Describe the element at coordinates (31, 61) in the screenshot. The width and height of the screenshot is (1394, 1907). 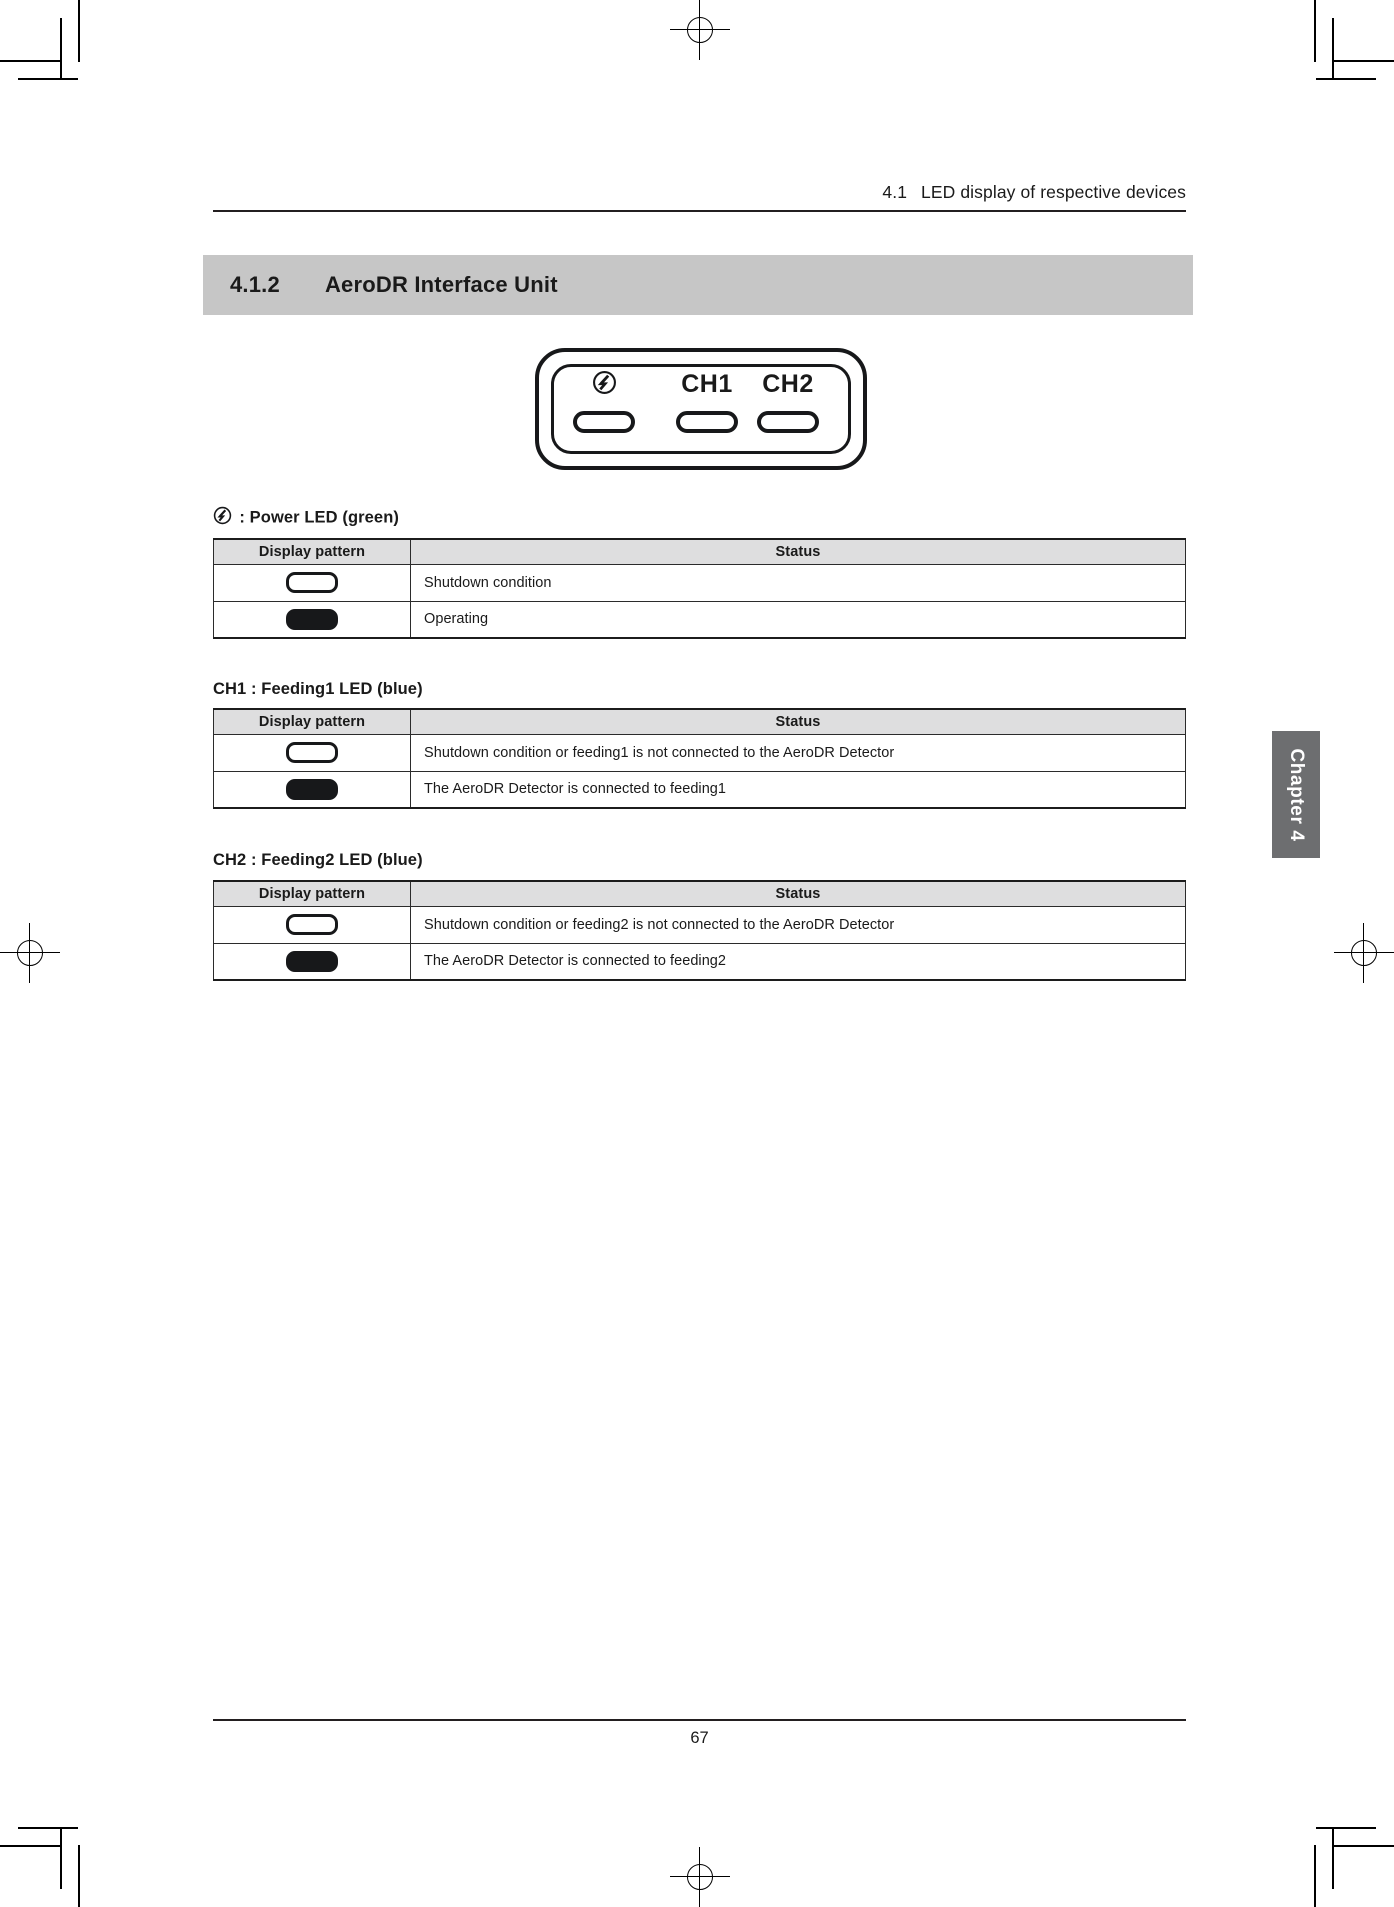
I see `crop-mark-top-left-horizontal` at that location.